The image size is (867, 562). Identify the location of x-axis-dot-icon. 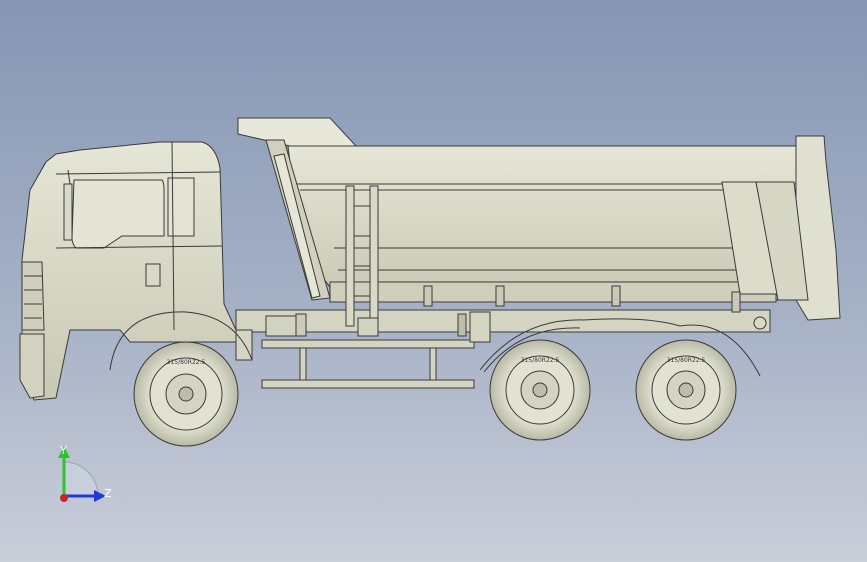
(64, 498).